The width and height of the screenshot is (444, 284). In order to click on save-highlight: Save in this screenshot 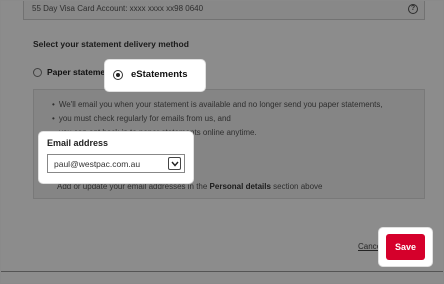, I will do `click(405, 247)`.